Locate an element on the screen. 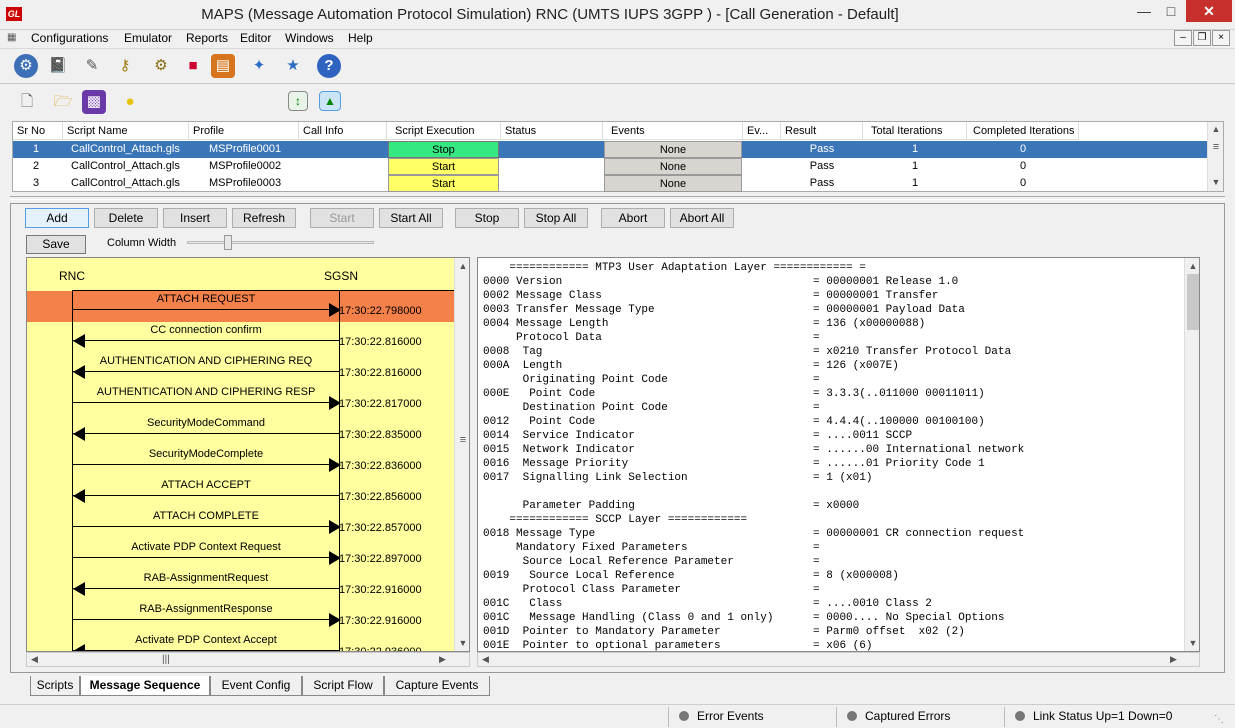 This screenshot has width=1235, height=728. tab-event-config: Event Config is located at coordinates (256, 686).